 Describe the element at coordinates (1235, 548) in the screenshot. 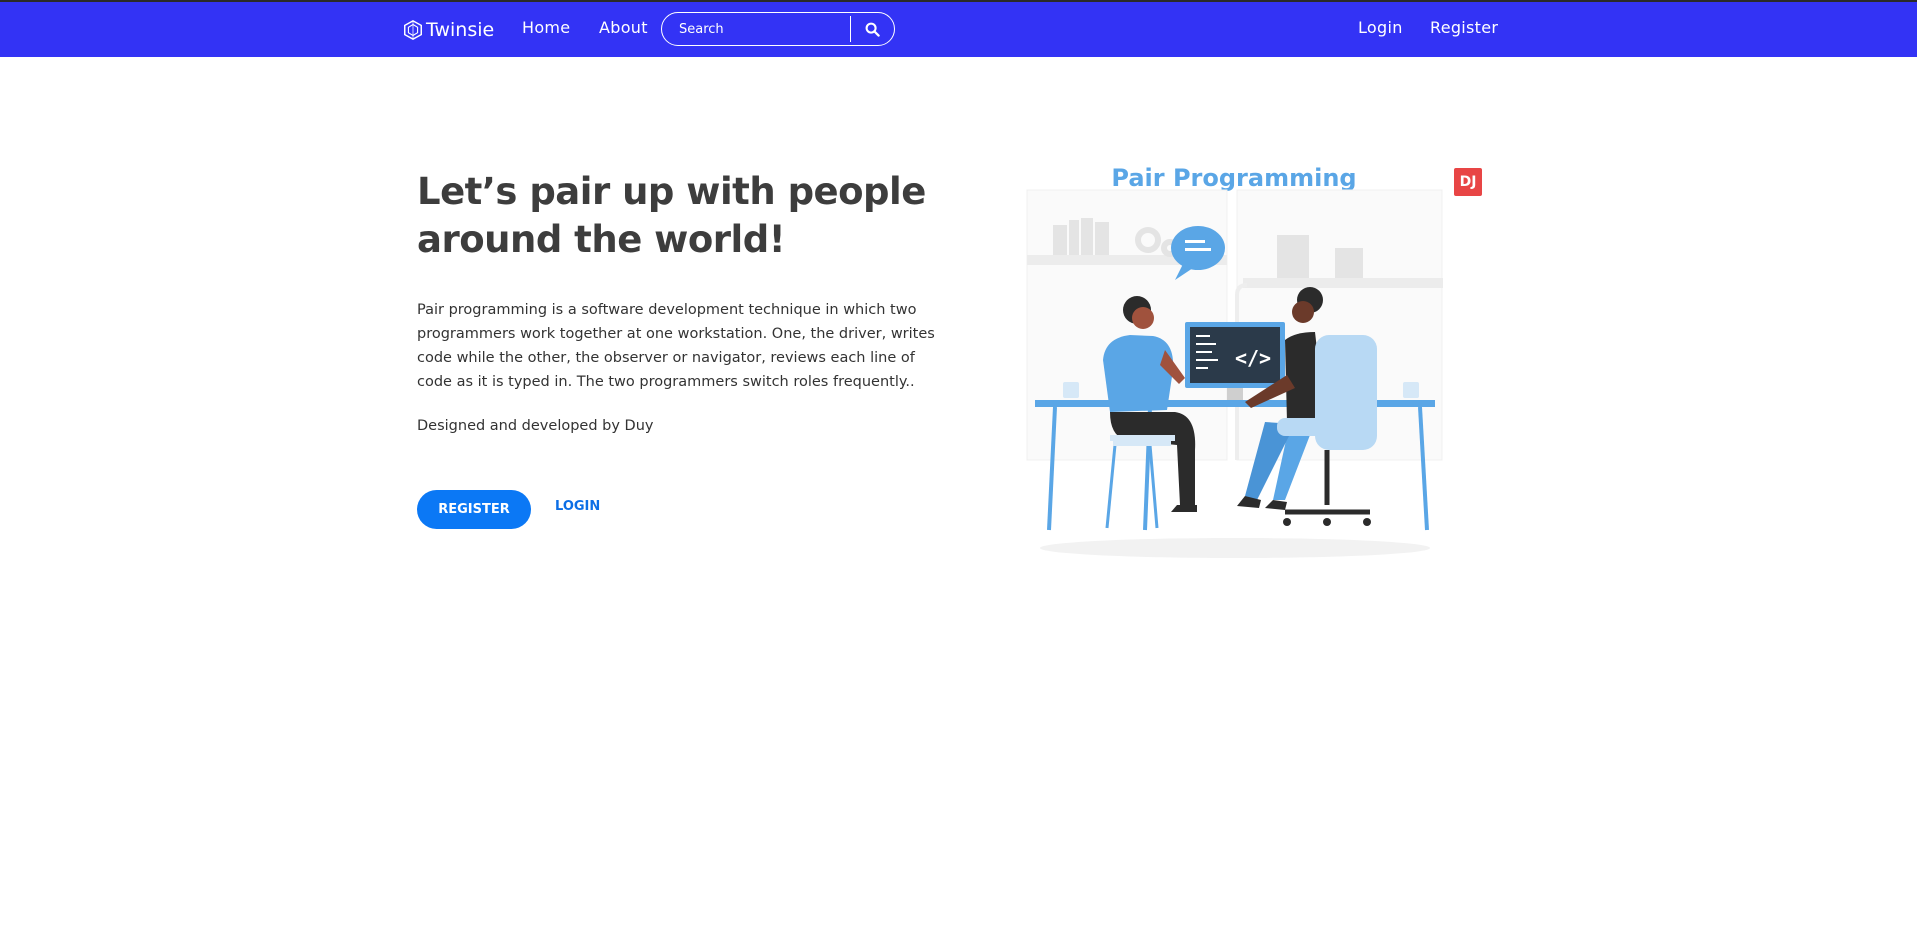

I see `floor-shadow` at that location.